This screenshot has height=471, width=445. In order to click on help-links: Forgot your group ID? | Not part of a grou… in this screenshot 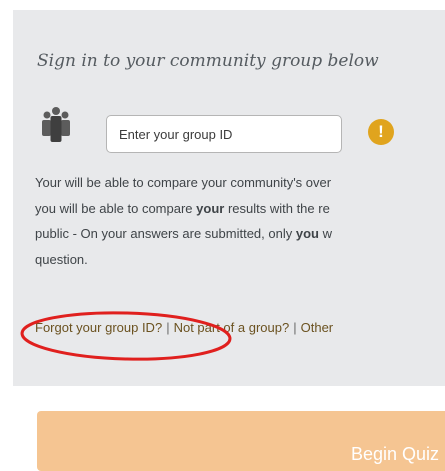, I will do `click(184, 327)`.